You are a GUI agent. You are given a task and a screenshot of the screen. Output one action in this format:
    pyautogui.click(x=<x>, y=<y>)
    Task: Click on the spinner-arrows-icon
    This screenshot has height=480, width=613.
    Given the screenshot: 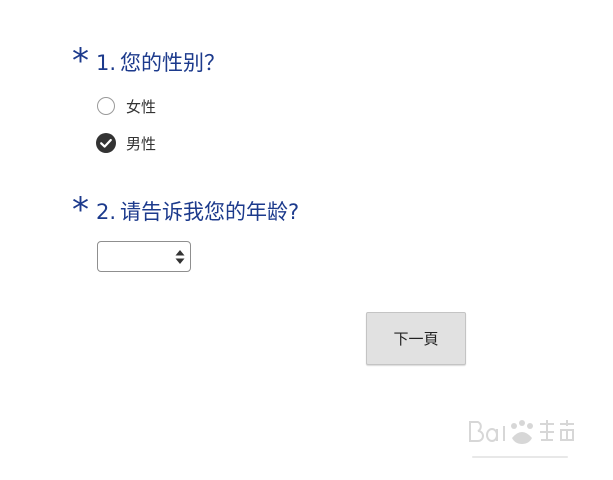 What is the action you would take?
    pyautogui.click(x=180, y=257)
    